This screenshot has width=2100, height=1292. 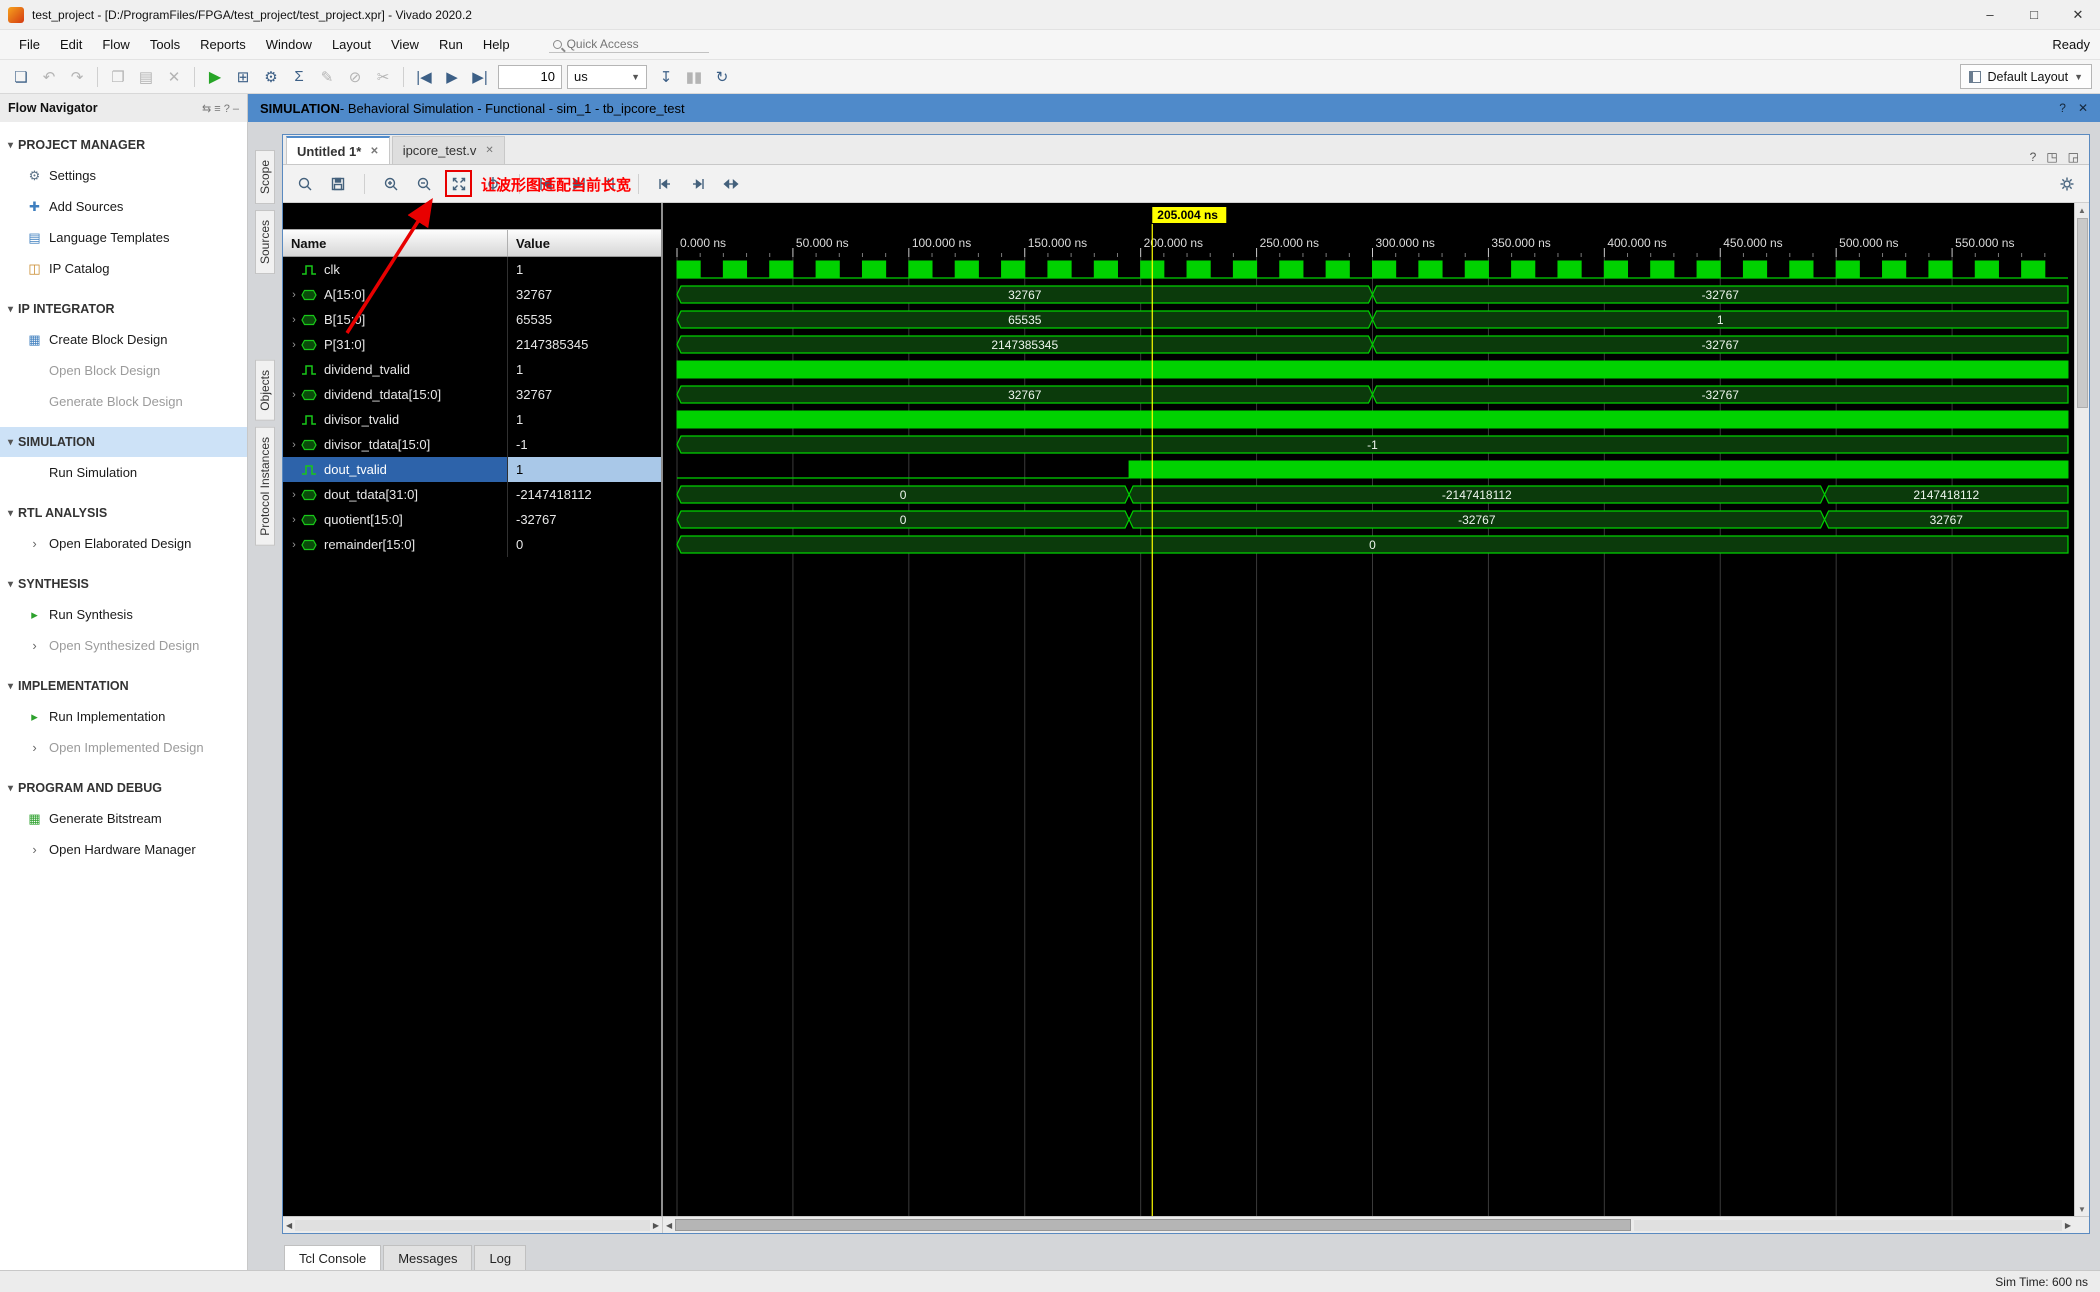 What do you see at coordinates (123, 686) in the screenshot?
I see `fn-header-implementation: ▾ IMPLEMENTATION` at bounding box center [123, 686].